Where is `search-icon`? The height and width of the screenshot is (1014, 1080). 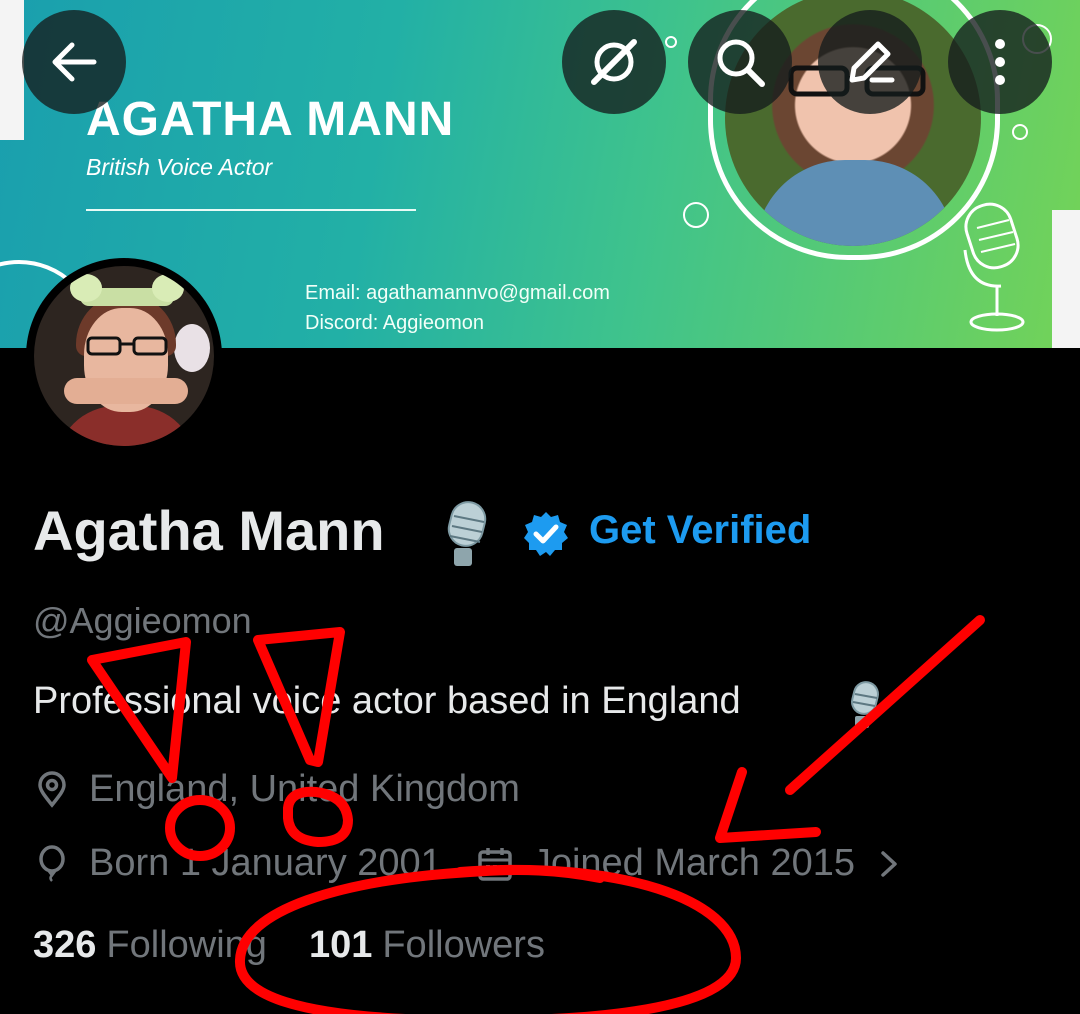 search-icon is located at coordinates (741, 63).